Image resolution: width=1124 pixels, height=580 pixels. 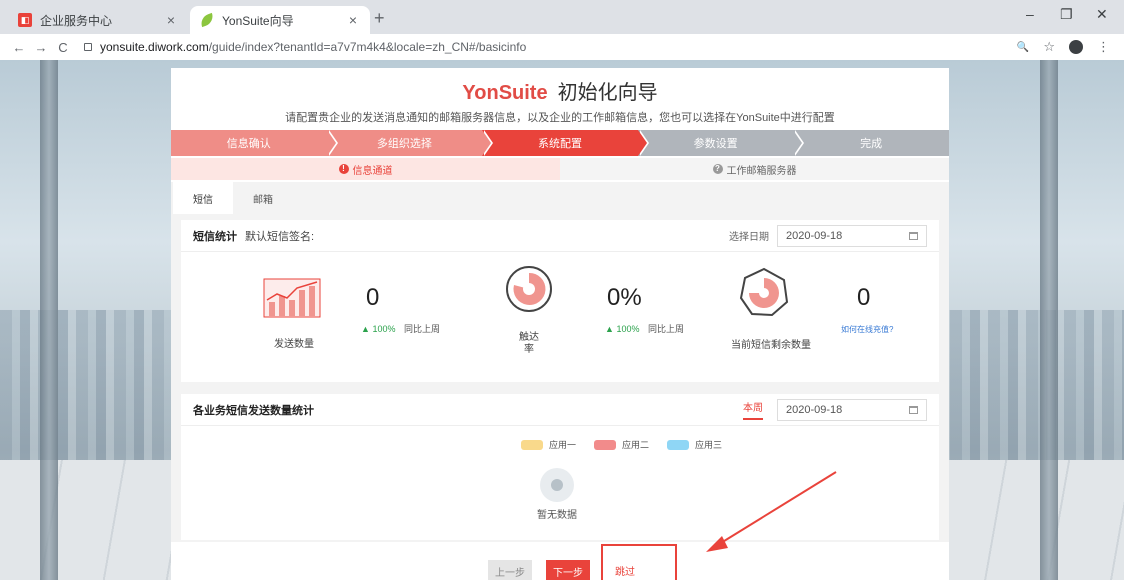 I want to click on question-icon: ?, so click(x=717, y=169).